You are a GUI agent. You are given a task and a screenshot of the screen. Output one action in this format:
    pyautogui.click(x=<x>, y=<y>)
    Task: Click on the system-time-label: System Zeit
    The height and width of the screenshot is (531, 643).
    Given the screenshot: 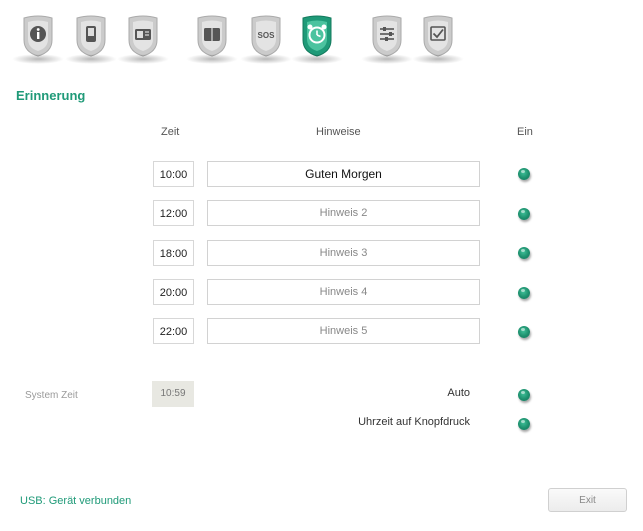 What is the action you would take?
    pyautogui.click(x=51, y=395)
    